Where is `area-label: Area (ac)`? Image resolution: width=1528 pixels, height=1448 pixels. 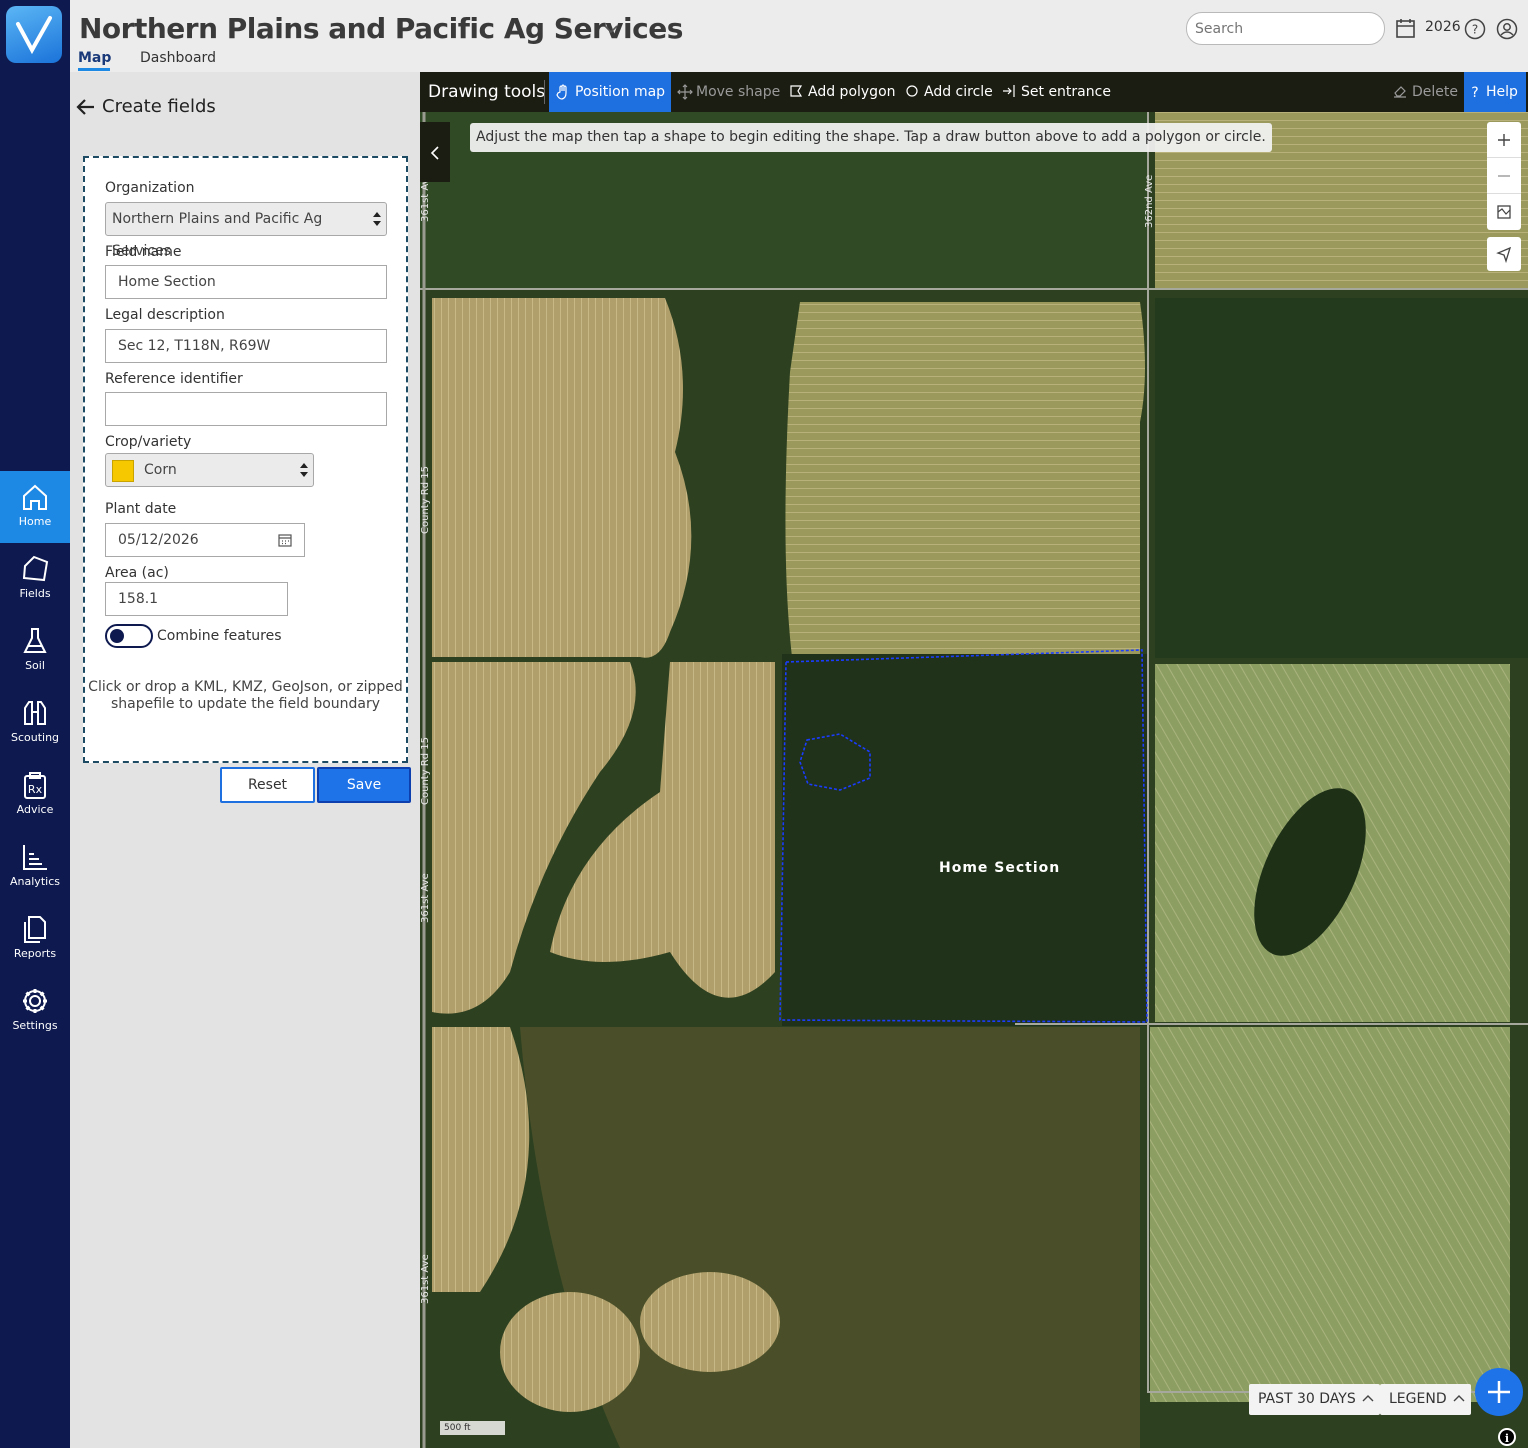 area-label: Area (ac) is located at coordinates (137, 573).